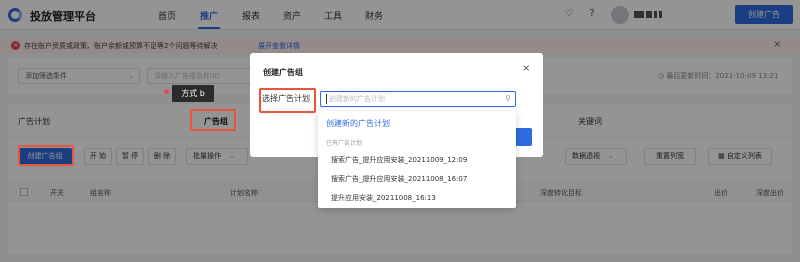  Describe the element at coordinates (166, 91) in the screenshot. I see `annotation-dot` at that location.